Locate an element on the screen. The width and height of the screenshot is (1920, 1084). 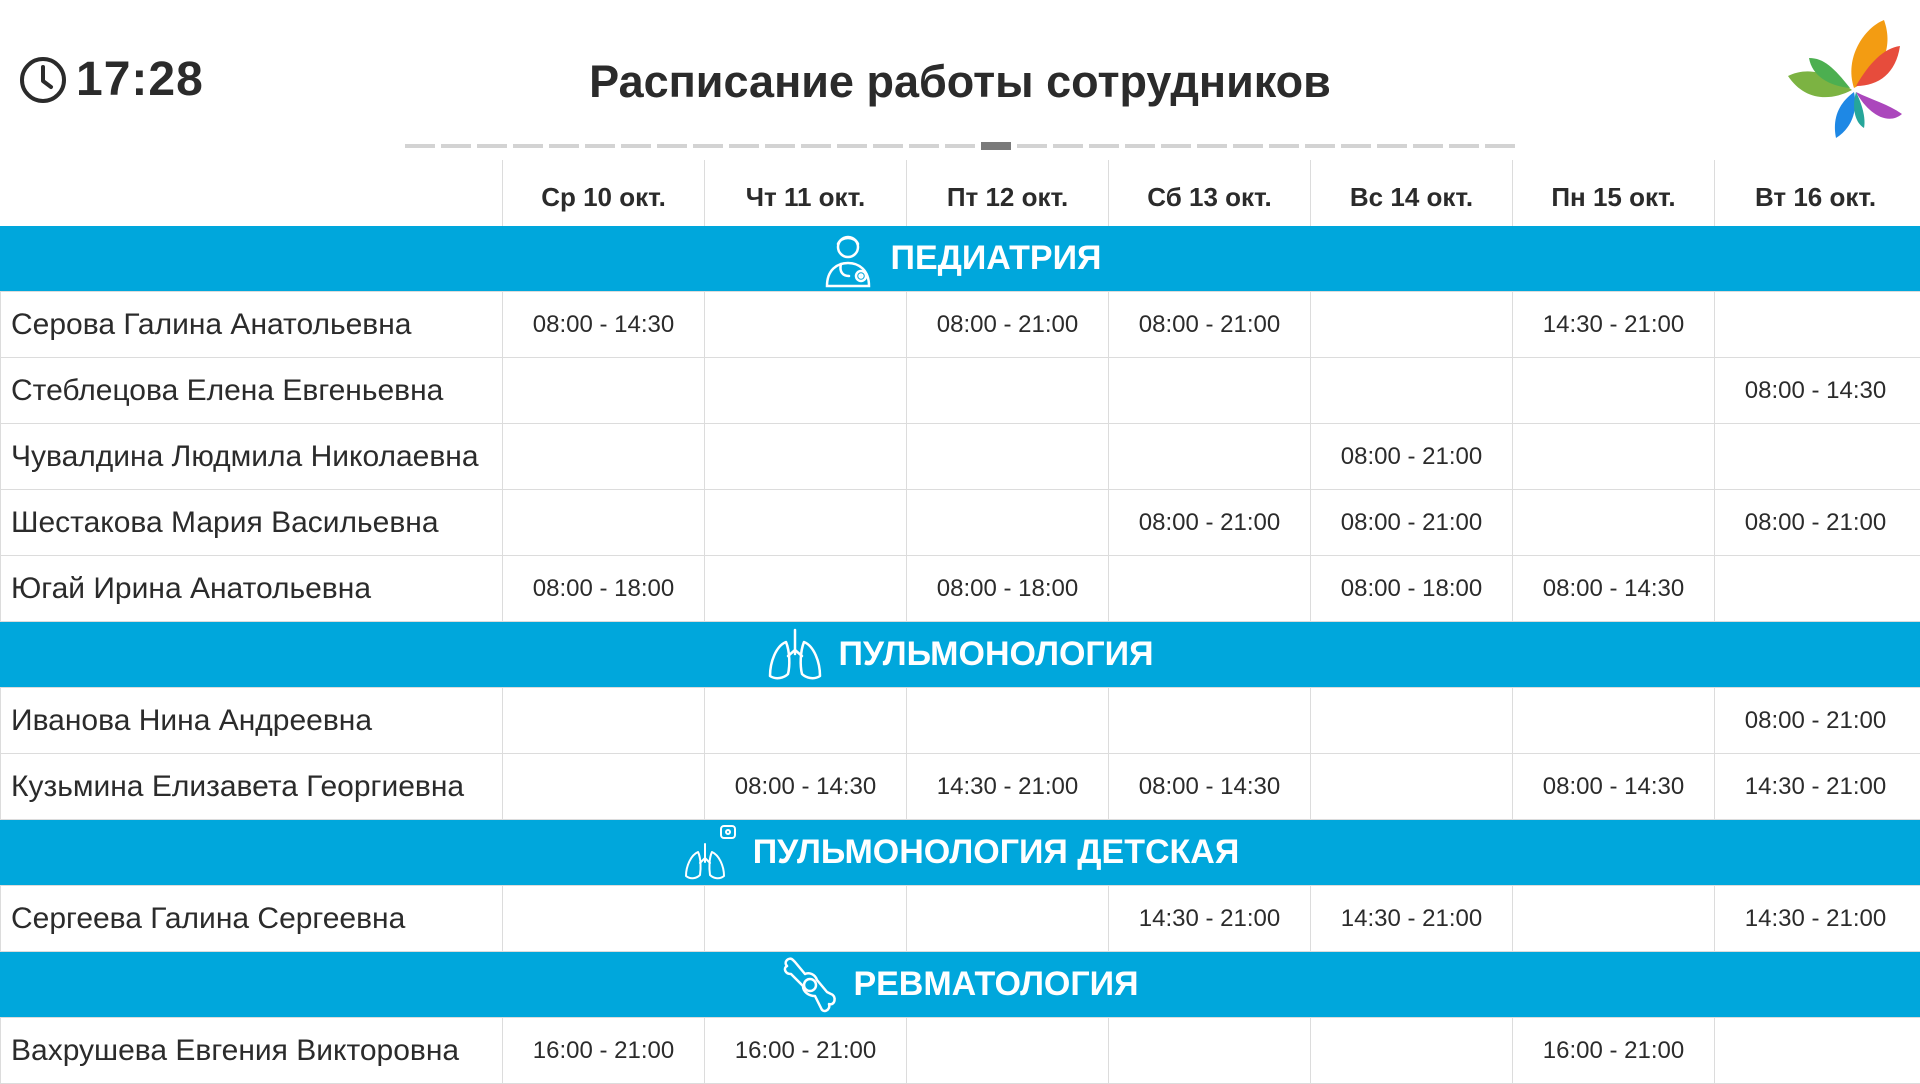
day-header: Вт 16 окт. is located at coordinates (1815, 193).